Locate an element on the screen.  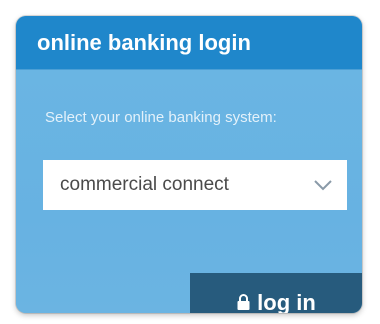
login-button: log in is located at coordinates (276, 293).